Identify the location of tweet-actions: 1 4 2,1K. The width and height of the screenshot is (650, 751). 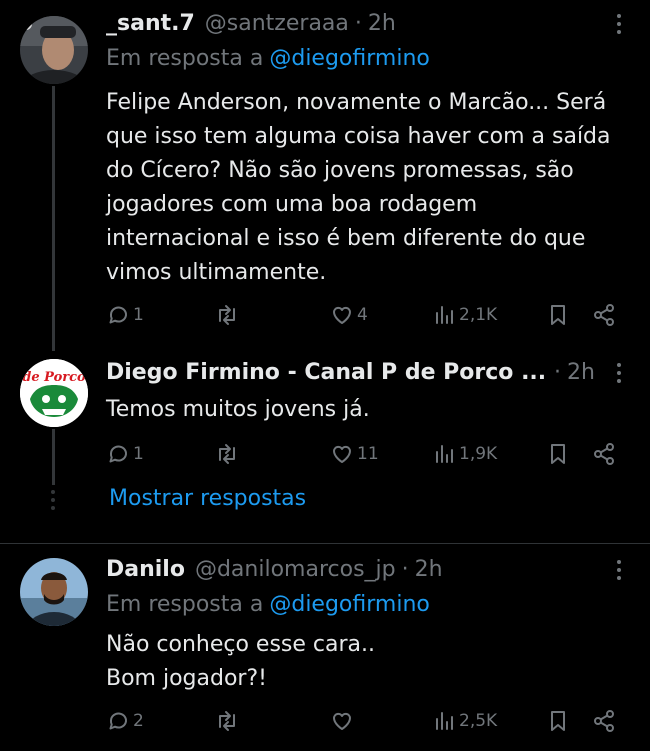
(366, 315).